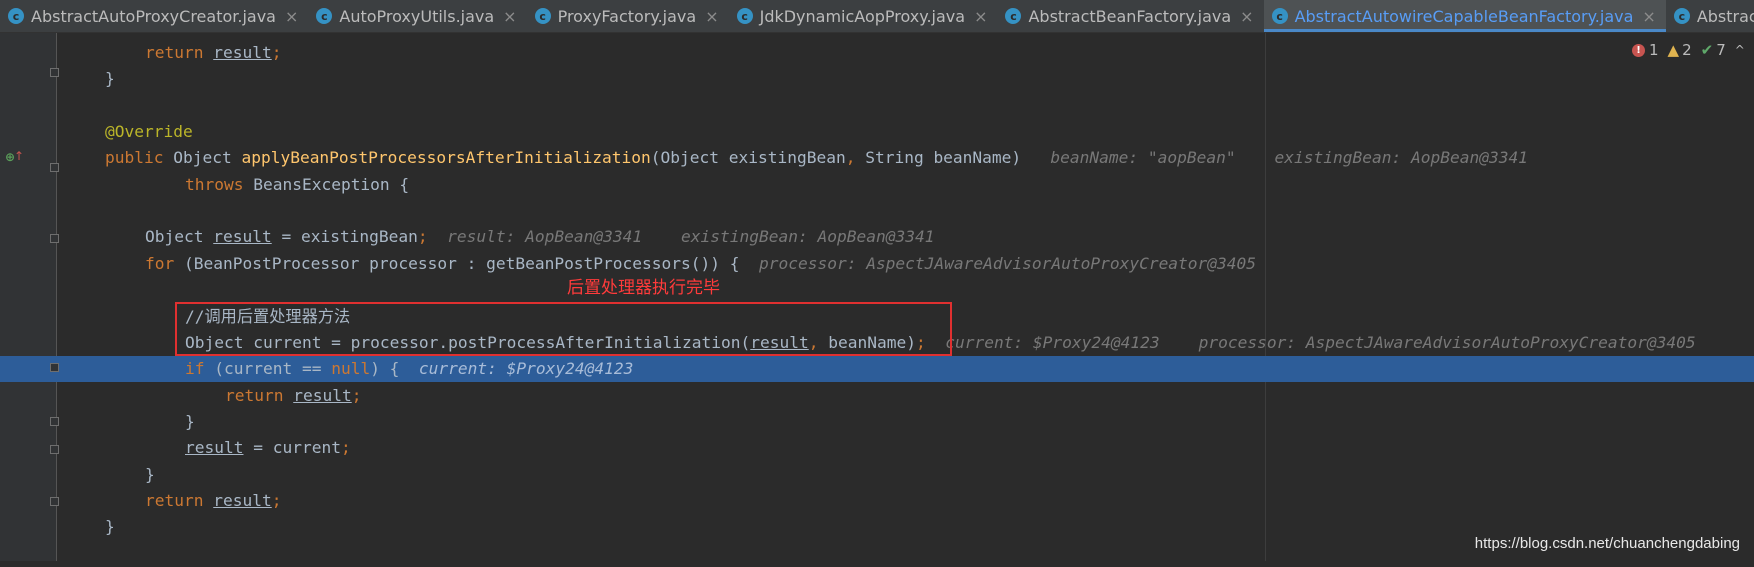 Image resolution: width=1754 pixels, height=567 pixels. I want to click on code-token: ) {, so click(385, 369).